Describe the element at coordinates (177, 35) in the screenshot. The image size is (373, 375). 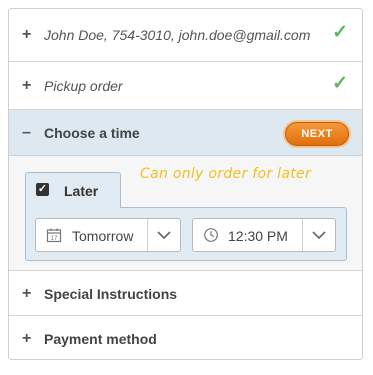
I see `contact-summary: John Doe, 754-3010, john.doe@gmail.com` at that location.